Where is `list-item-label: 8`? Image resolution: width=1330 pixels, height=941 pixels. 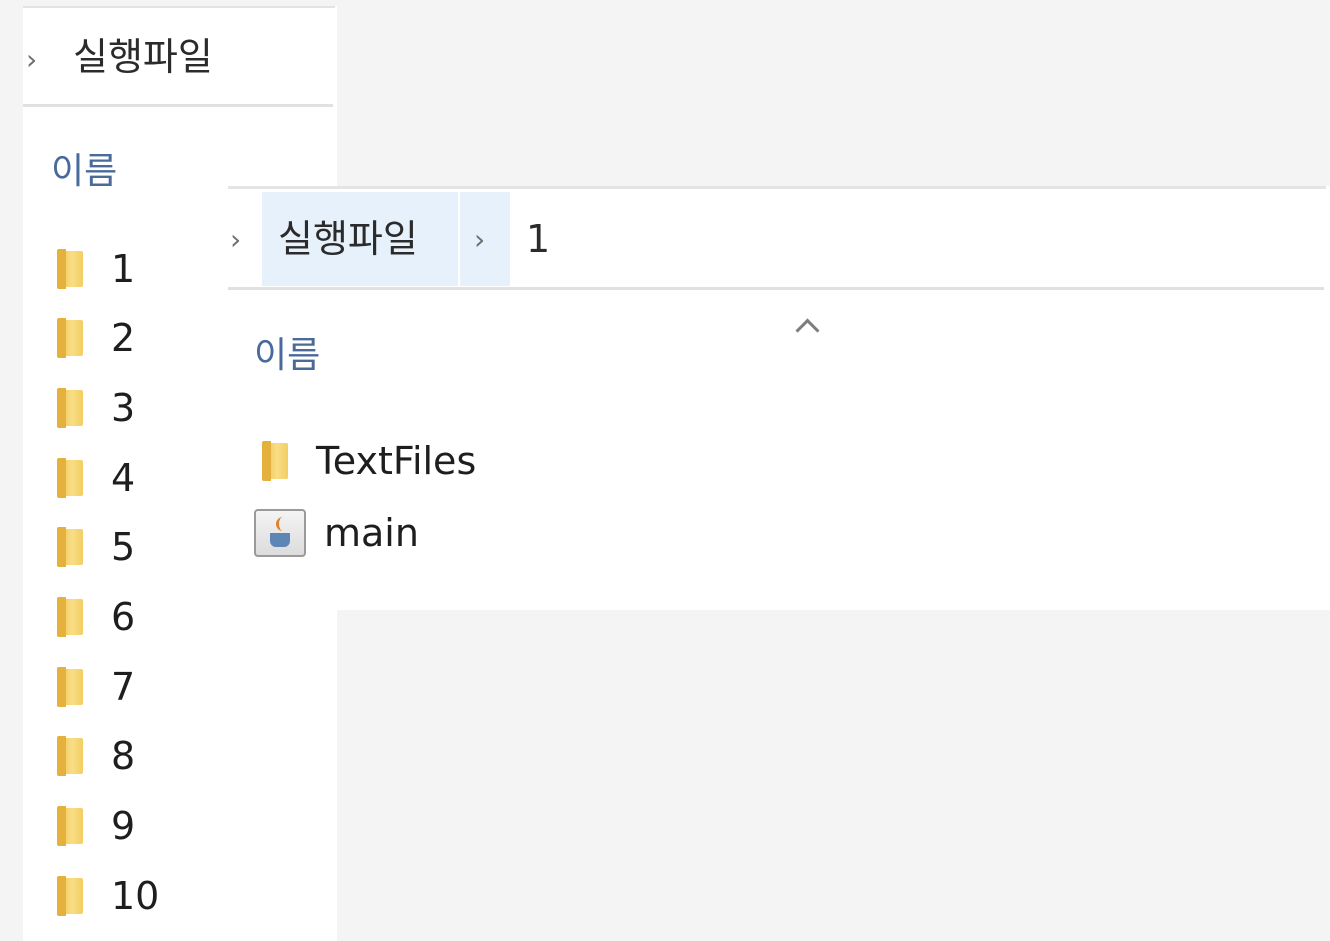 list-item-label: 8 is located at coordinates (123, 756).